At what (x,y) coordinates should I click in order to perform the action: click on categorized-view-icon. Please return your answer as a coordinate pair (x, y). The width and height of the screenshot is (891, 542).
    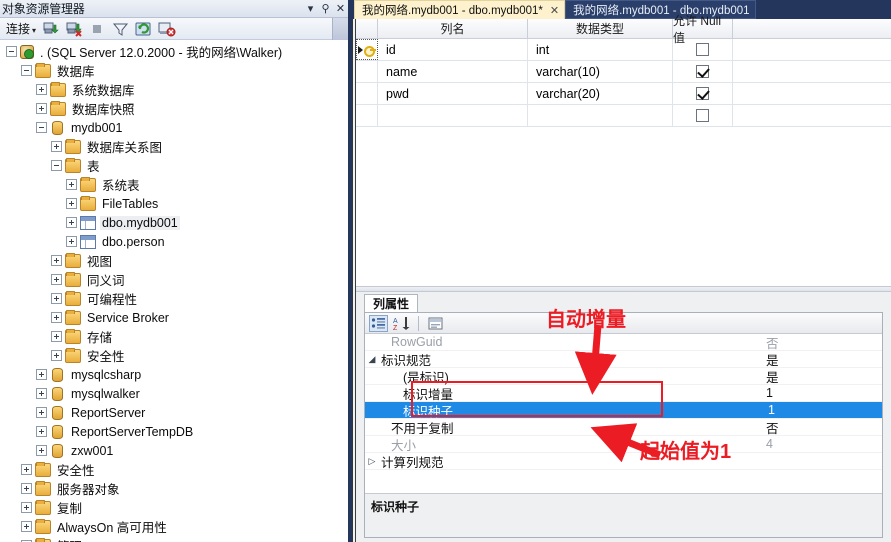
    Looking at the image, I should click on (378, 323).